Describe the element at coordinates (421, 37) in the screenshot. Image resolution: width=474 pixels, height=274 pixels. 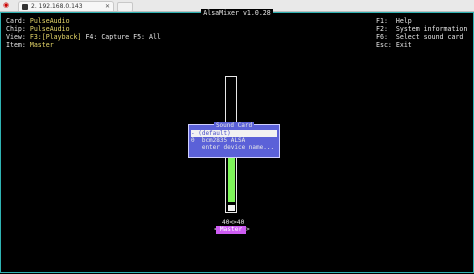
I see `help-f6: F6: Select sound card` at that location.